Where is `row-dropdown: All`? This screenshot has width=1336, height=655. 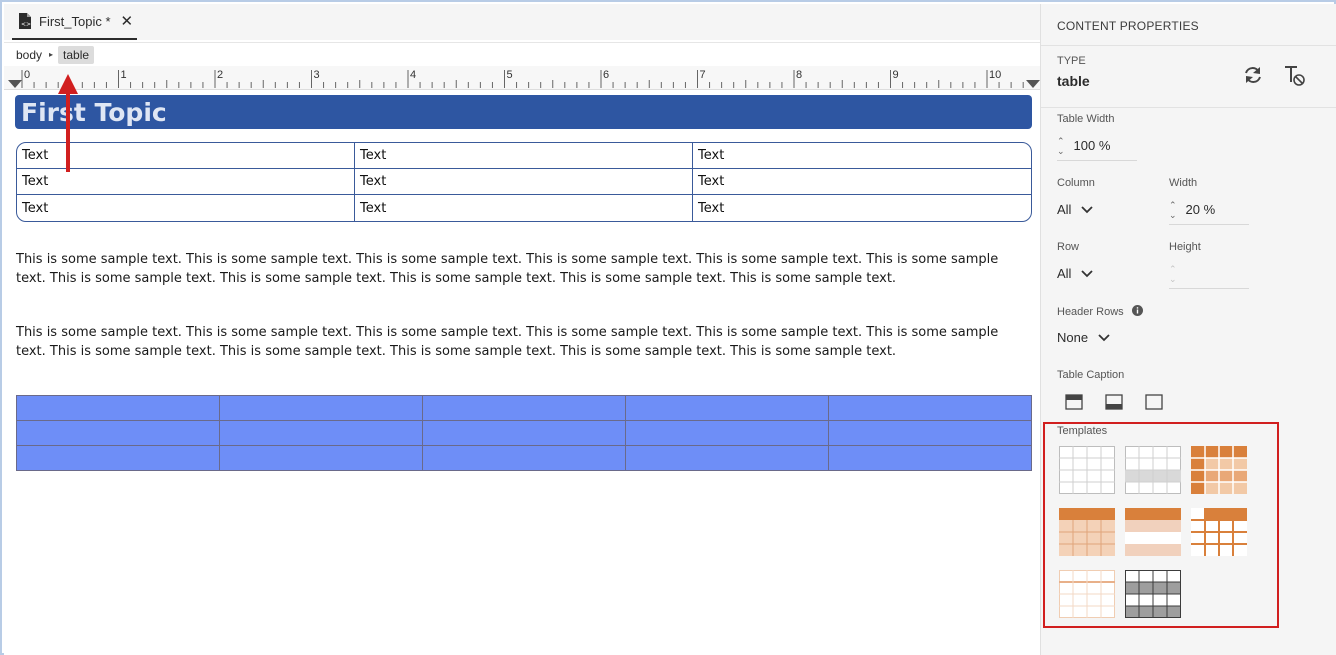 row-dropdown: All is located at coordinates (1075, 273).